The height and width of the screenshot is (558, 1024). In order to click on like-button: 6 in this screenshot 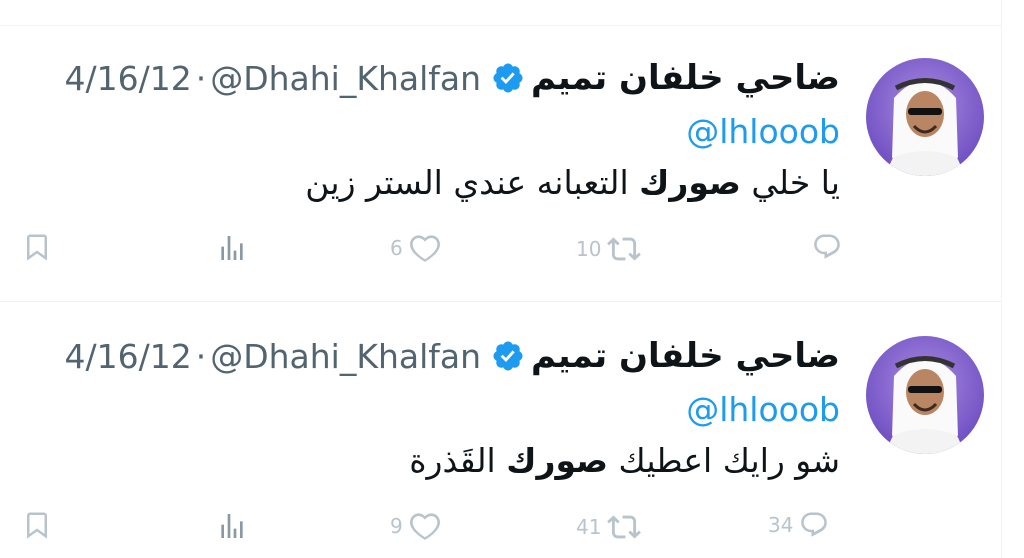, I will do `click(415, 248)`.